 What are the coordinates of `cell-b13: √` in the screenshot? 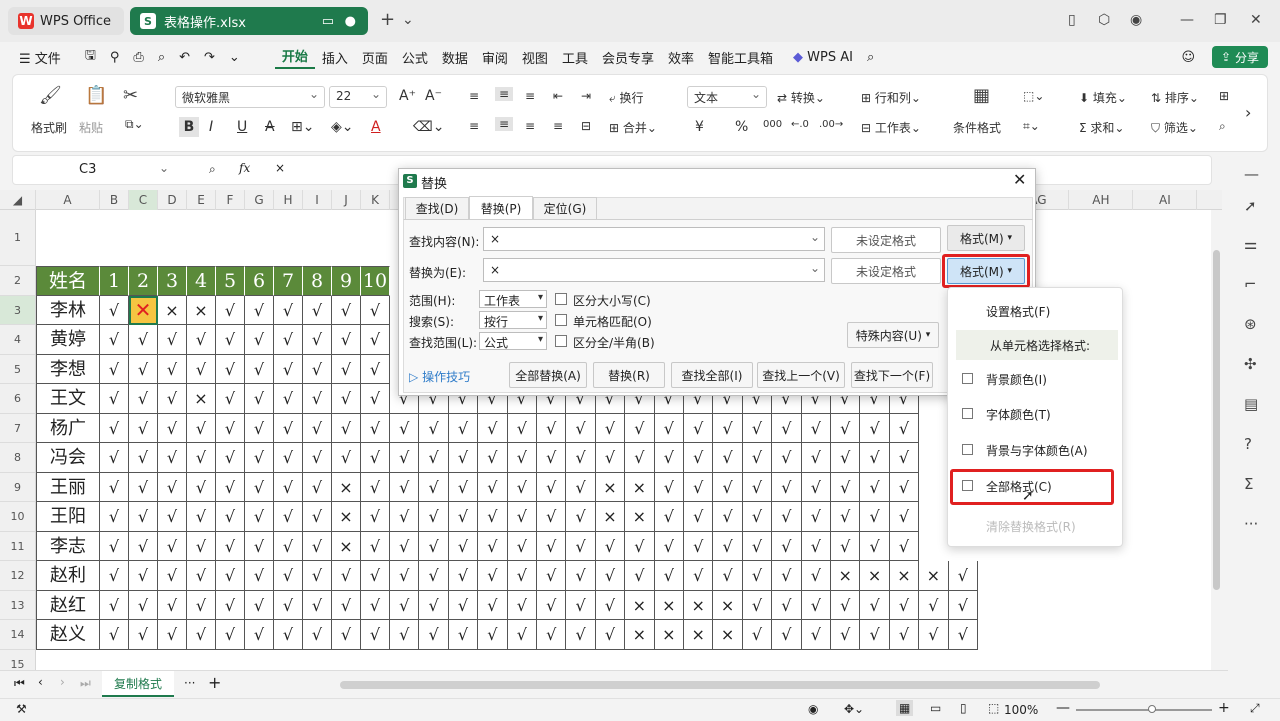 It's located at (114, 605).